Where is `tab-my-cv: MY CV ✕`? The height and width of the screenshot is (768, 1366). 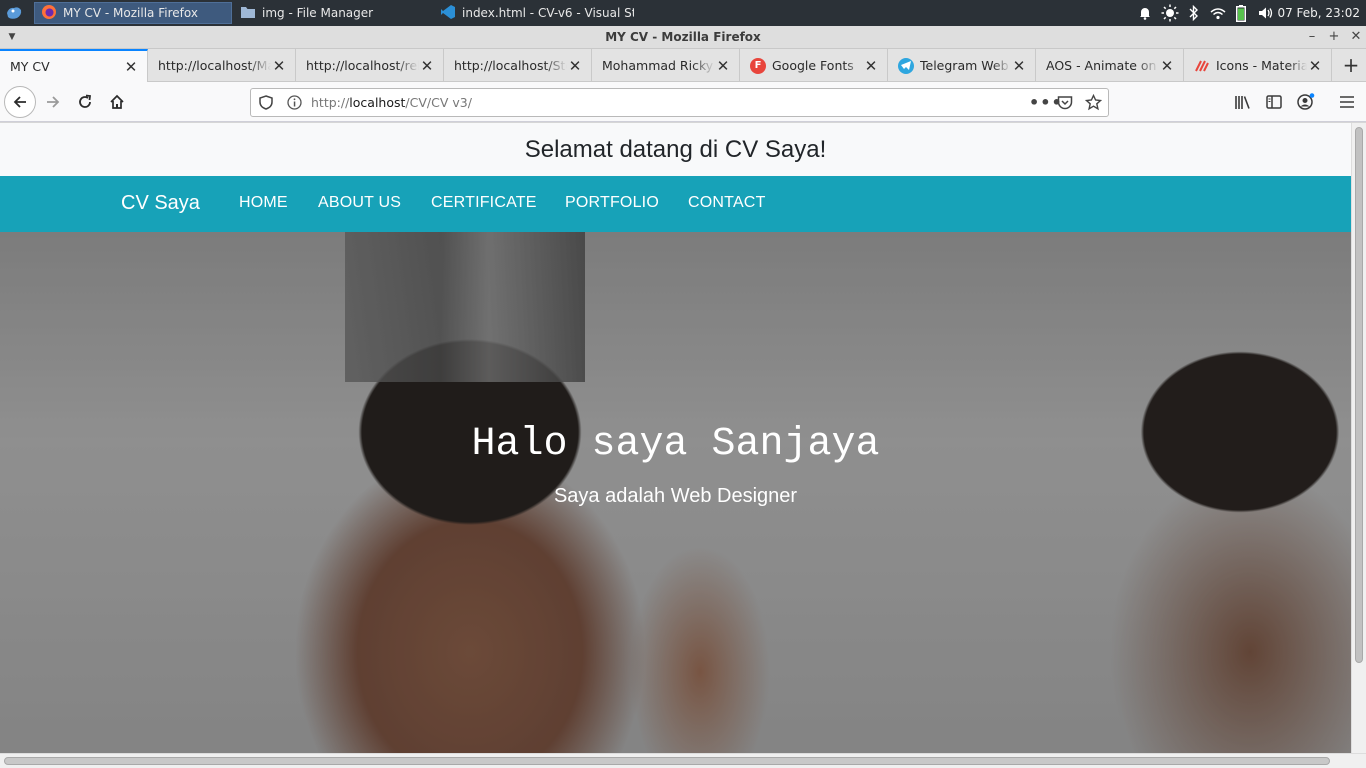 tab-my-cv: MY CV ✕ is located at coordinates (74, 65).